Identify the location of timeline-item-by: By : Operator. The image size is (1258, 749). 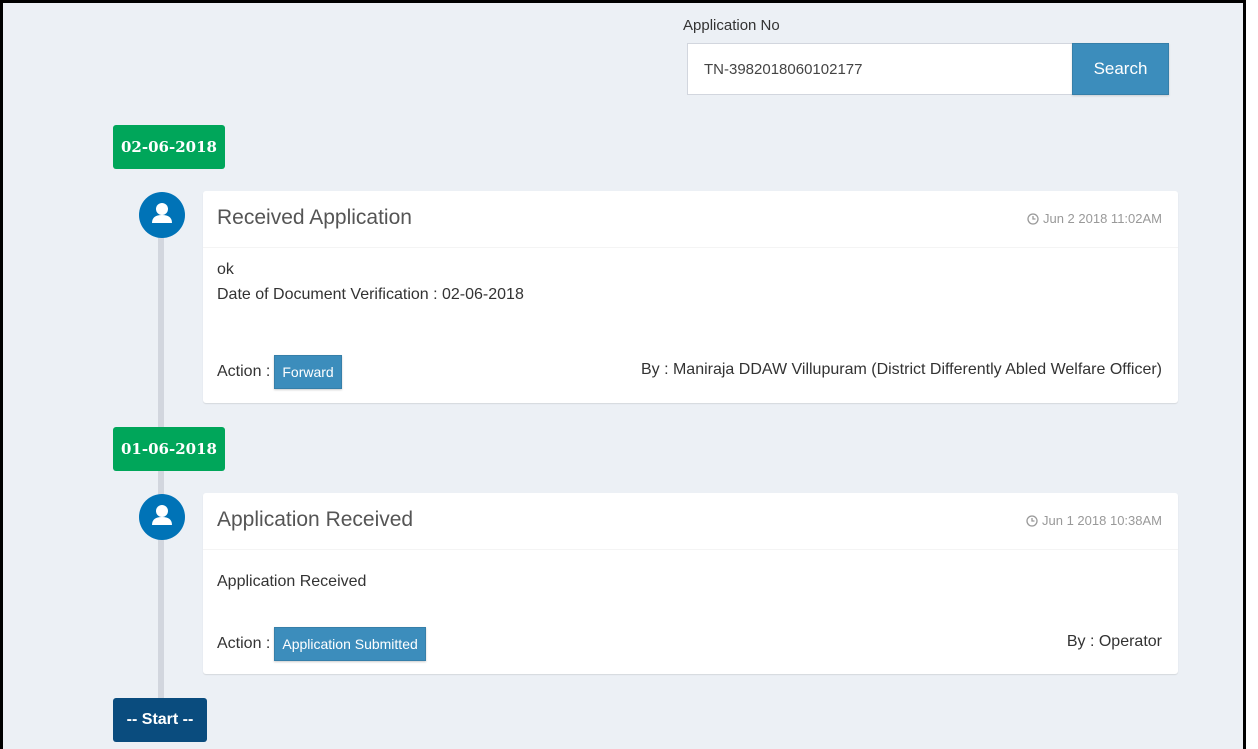
(1114, 641).